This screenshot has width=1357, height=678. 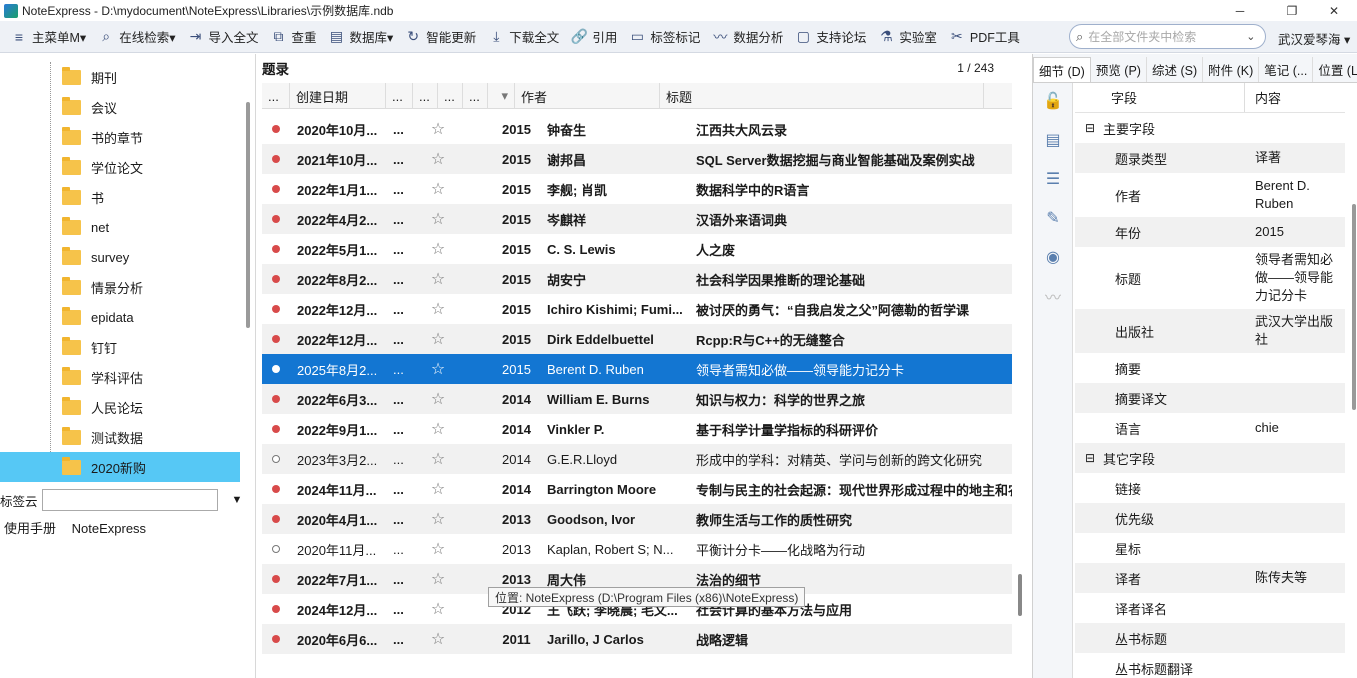 What do you see at coordinates (136, 37) in the screenshot?
I see `online-search-button: ⌕ 在线检索▾` at bounding box center [136, 37].